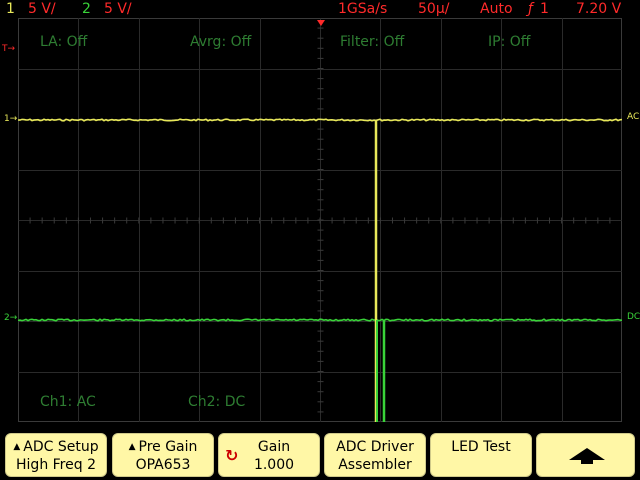 Image resolution: width=640 pixels, height=480 pixels. I want to click on softkey-label: Pre Gain, so click(168, 447).